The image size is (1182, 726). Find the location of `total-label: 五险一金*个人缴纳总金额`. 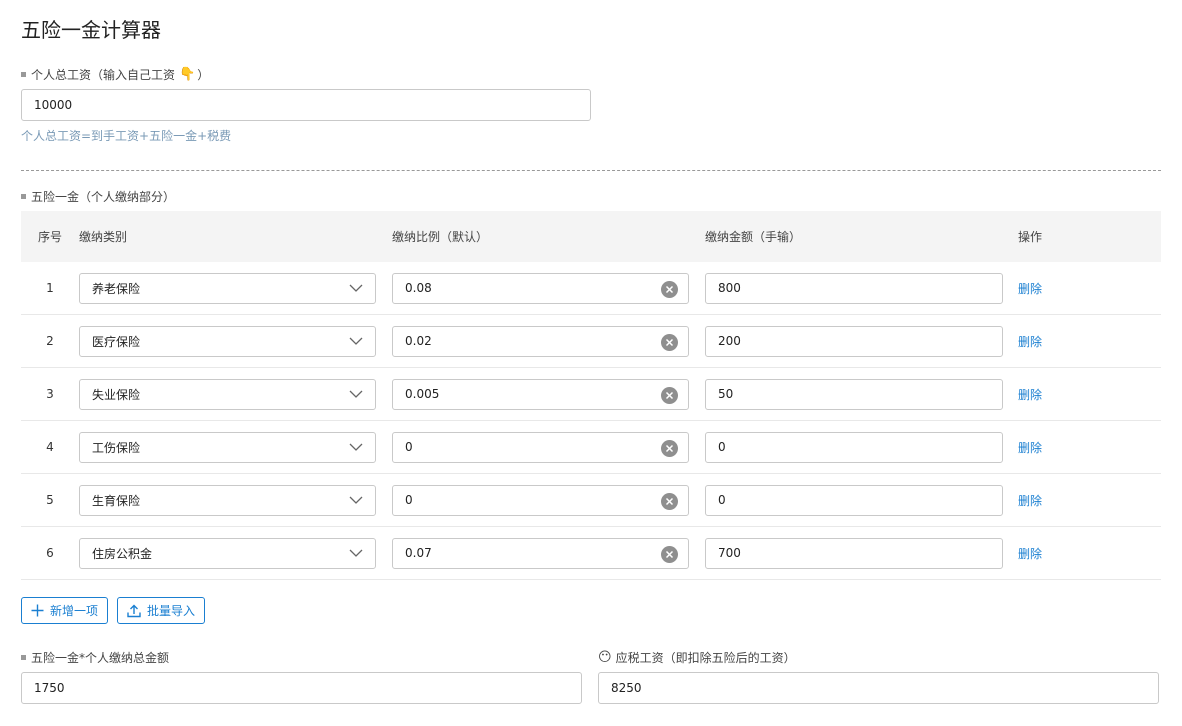

total-label: 五险一金*个人缴纳总金额 is located at coordinates (95, 657).